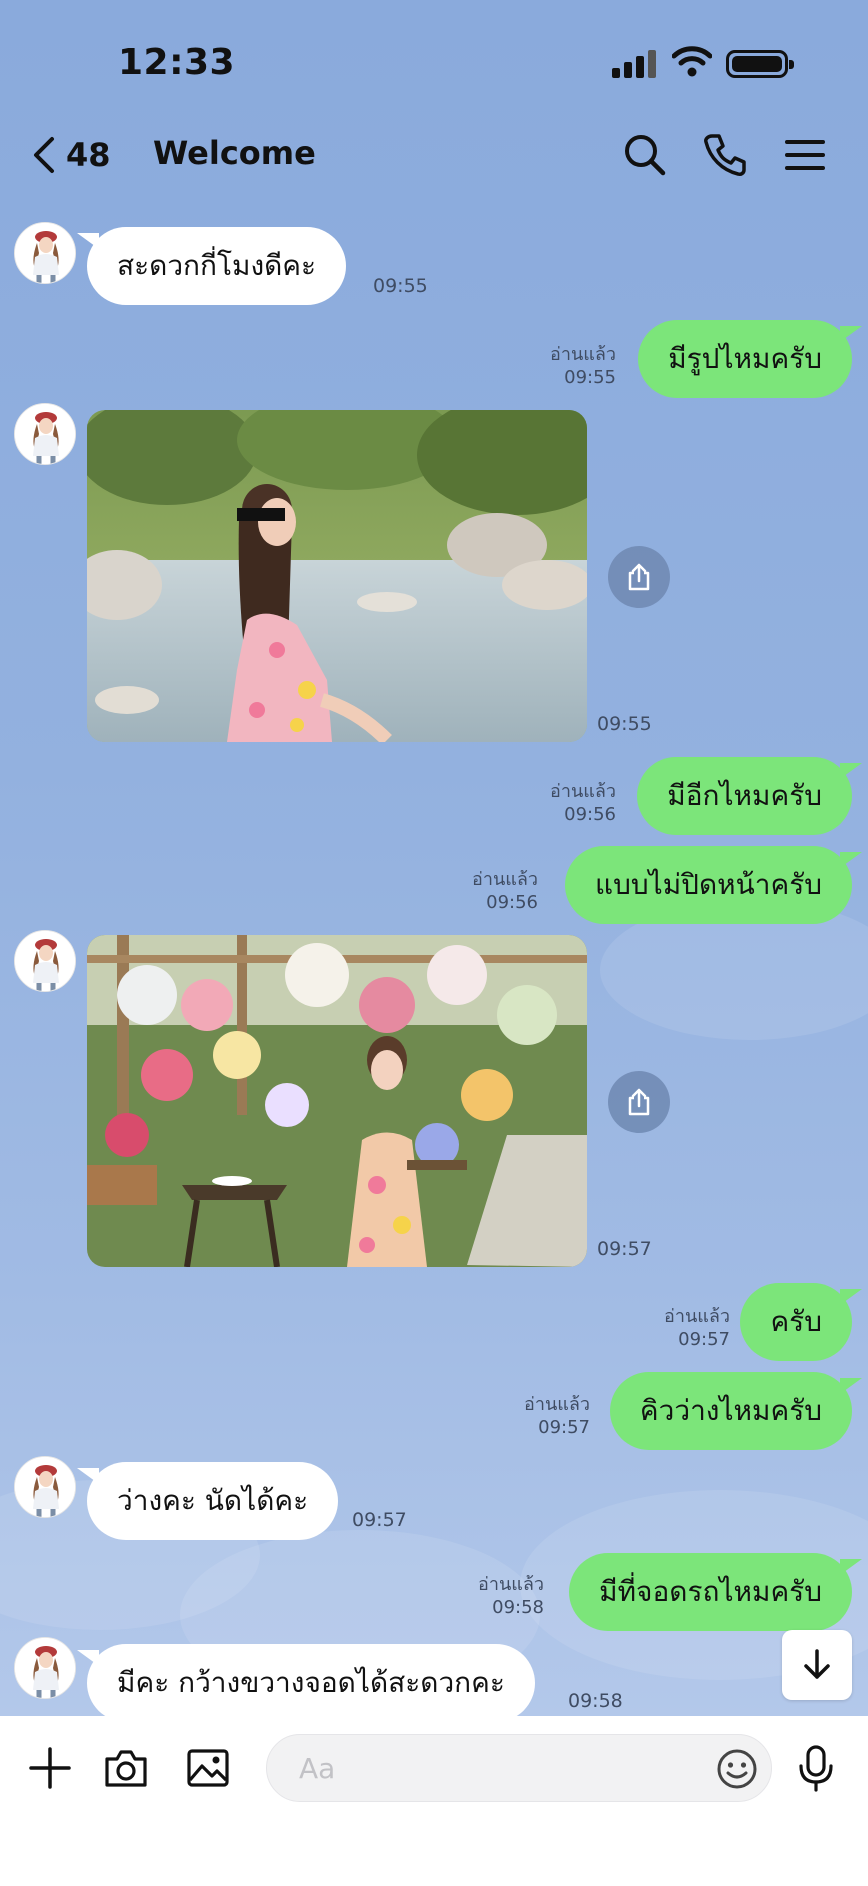 The image size is (868, 1886). What do you see at coordinates (805, 155) in the screenshot?
I see `menu-icon` at bounding box center [805, 155].